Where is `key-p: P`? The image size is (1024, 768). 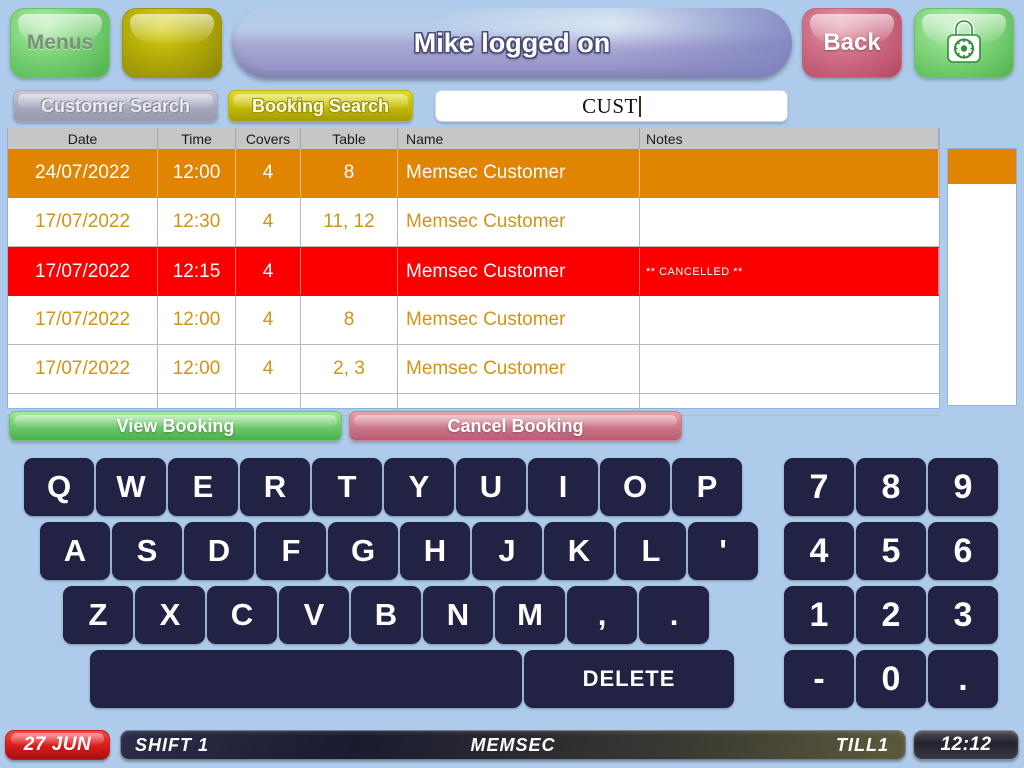
key-p: P is located at coordinates (707, 487).